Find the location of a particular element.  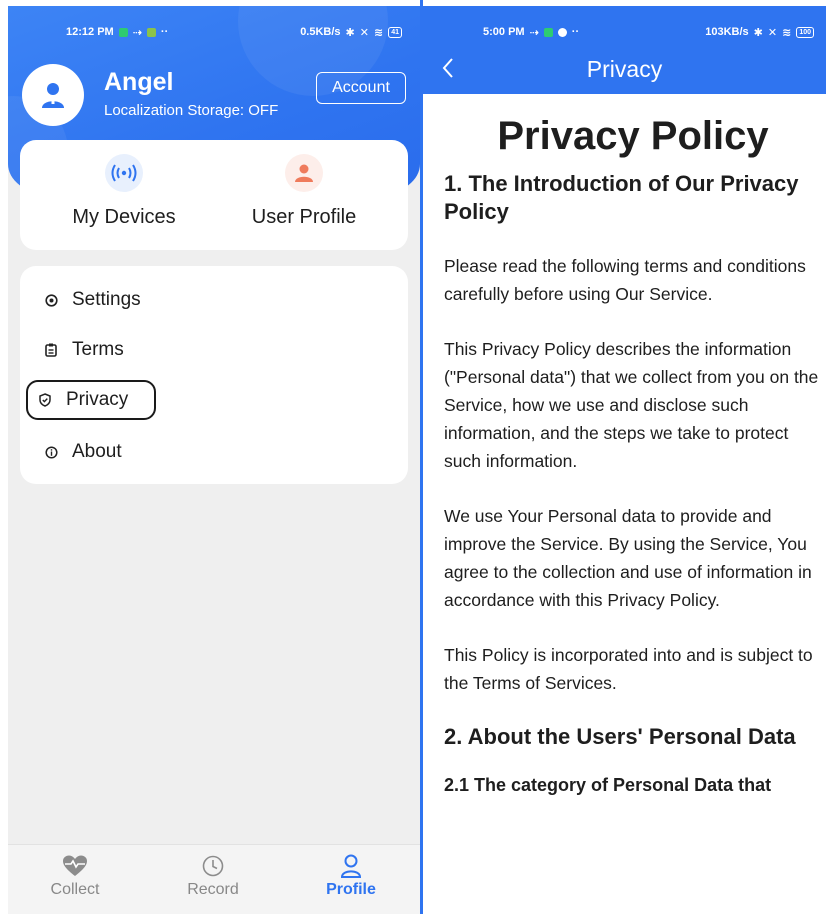

nav-label: Collect is located at coordinates (75, 889).